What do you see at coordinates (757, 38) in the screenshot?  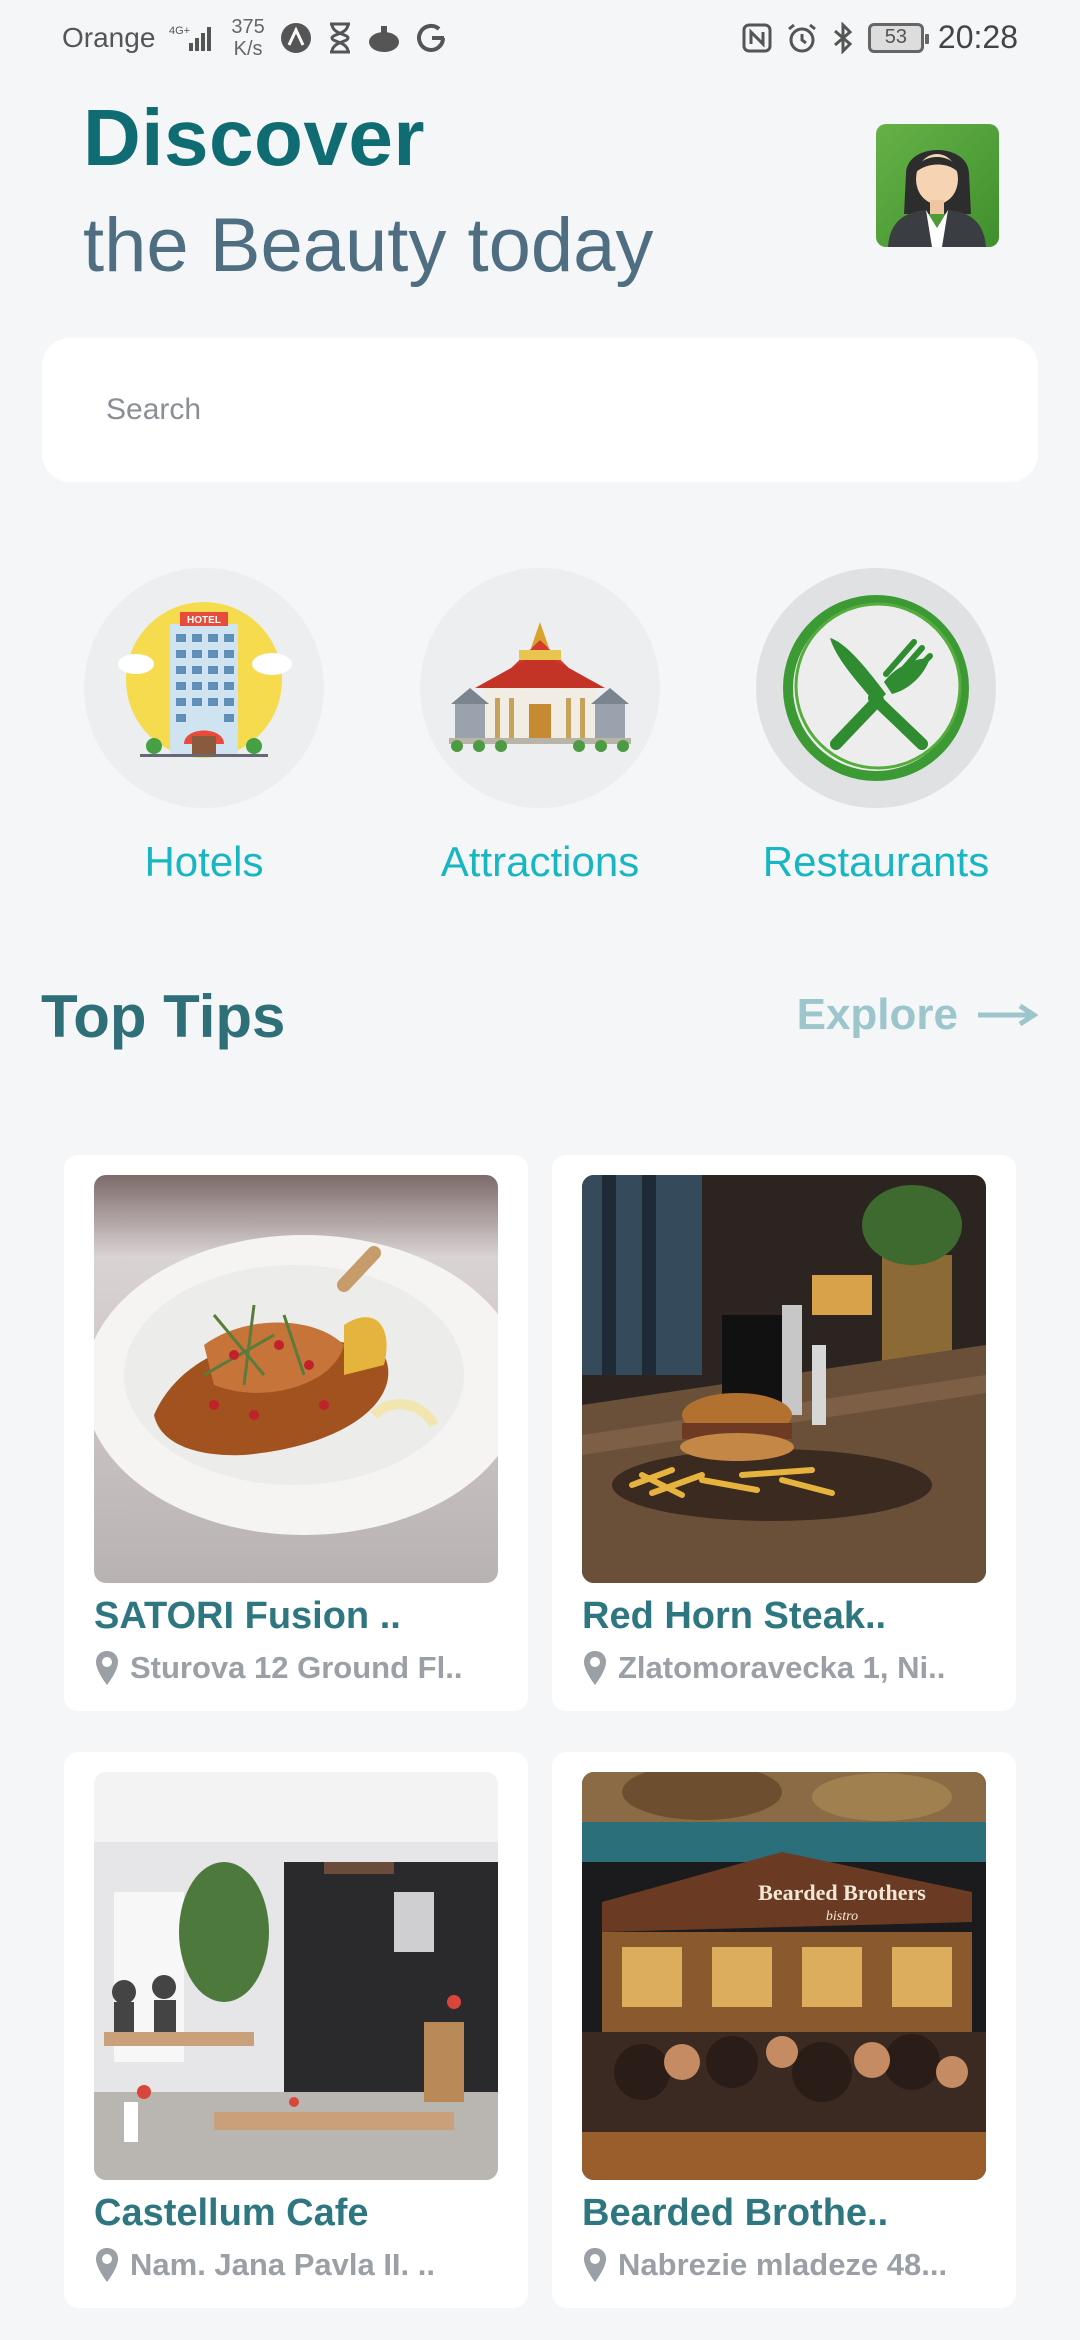 I see `nfc-icon` at bounding box center [757, 38].